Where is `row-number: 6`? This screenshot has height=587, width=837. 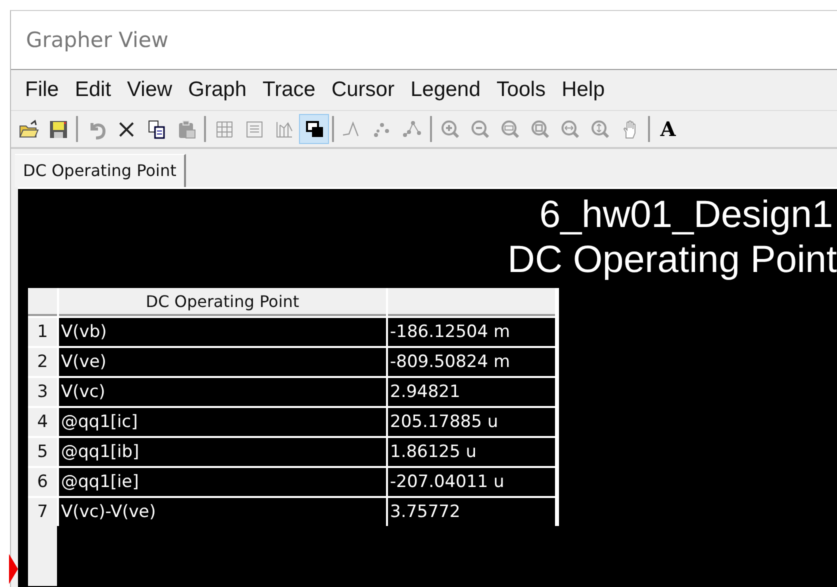 row-number: 6 is located at coordinates (42, 482).